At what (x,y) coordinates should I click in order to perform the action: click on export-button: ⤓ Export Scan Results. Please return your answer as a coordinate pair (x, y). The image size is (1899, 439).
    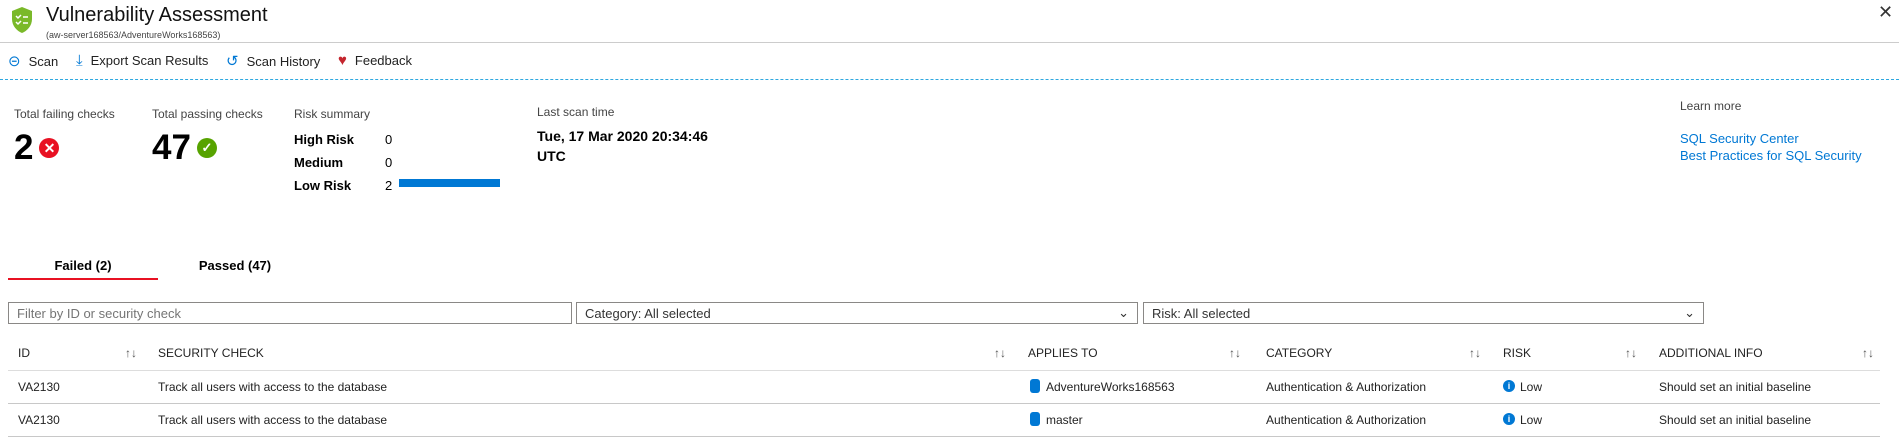
    Looking at the image, I should click on (142, 60).